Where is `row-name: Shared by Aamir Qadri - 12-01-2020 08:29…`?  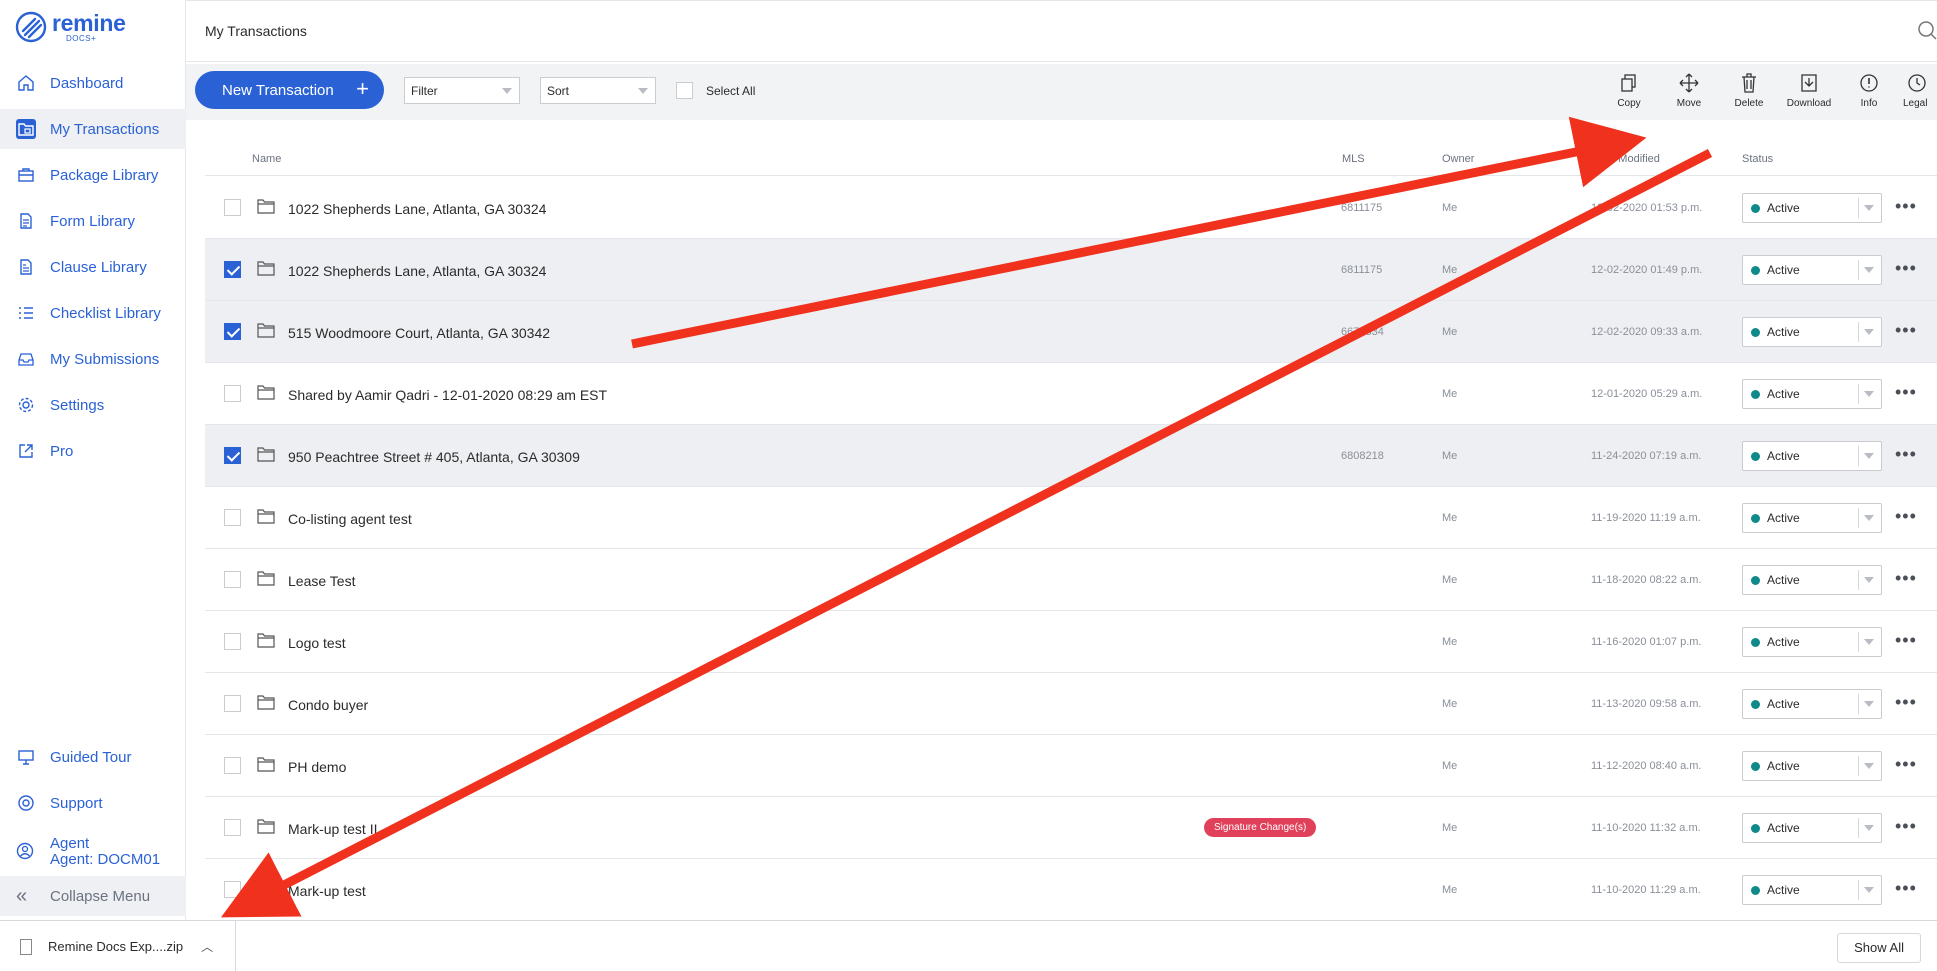 row-name: Shared by Aamir Qadri - 12-01-2020 08:29… is located at coordinates (447, 395).